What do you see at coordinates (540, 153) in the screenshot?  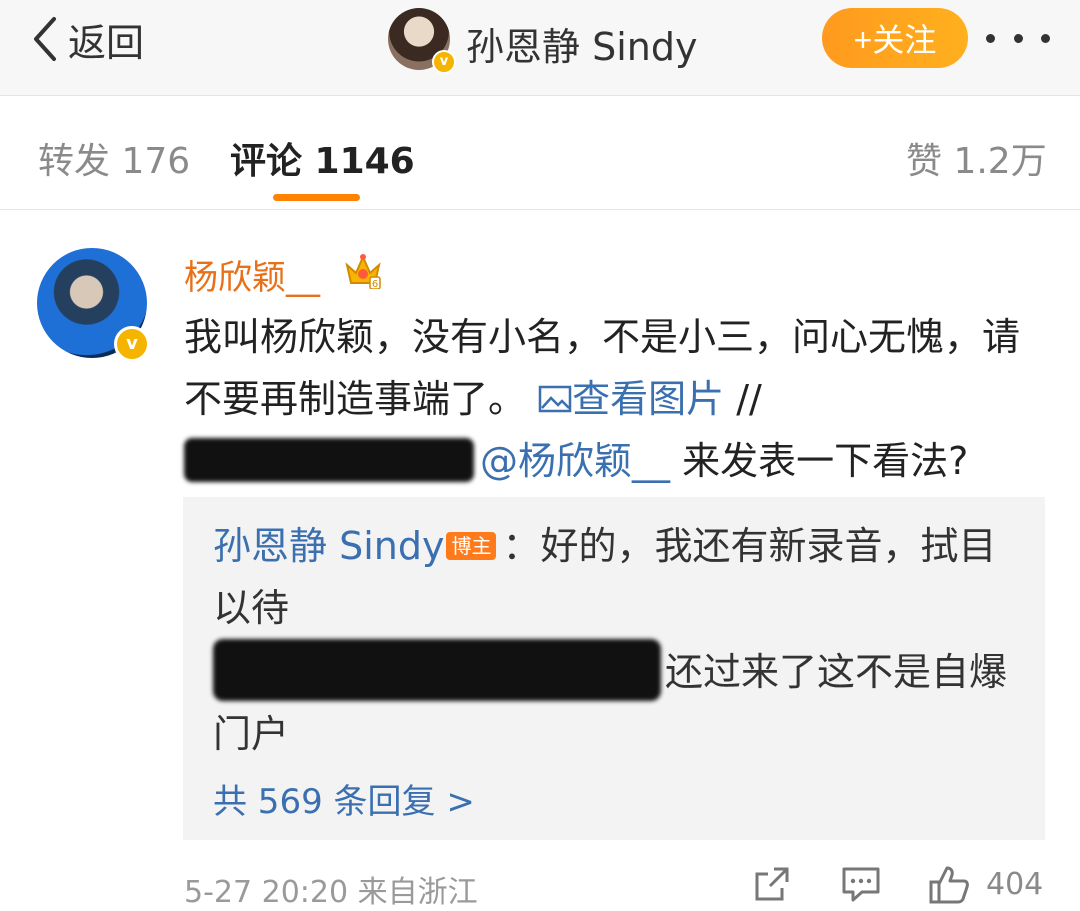 I see `tab-bar: 转发 176 评论 1146 赞 1.2万` at bounding box center [540, 153].